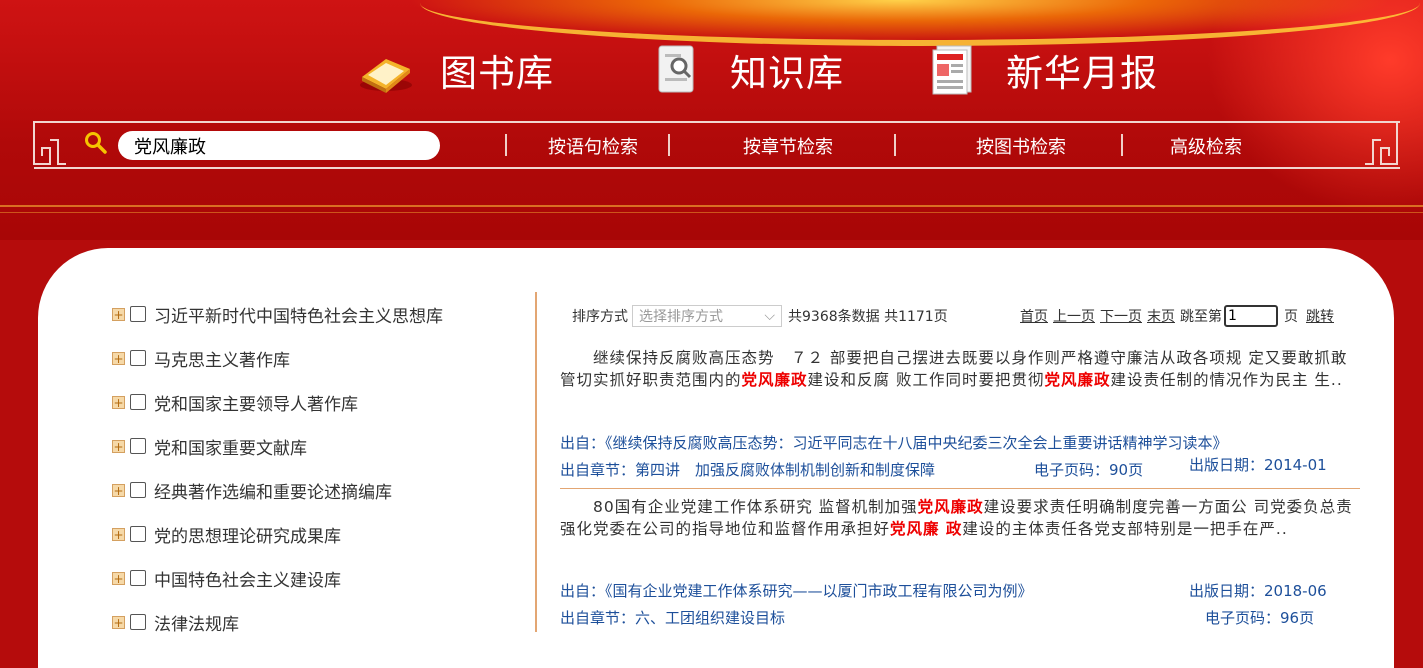  What do you see at coordinates (1206, 146) in the screenshot?
I see `search-mode-advanced: 高级检索` at bounding box center [1206, 146].